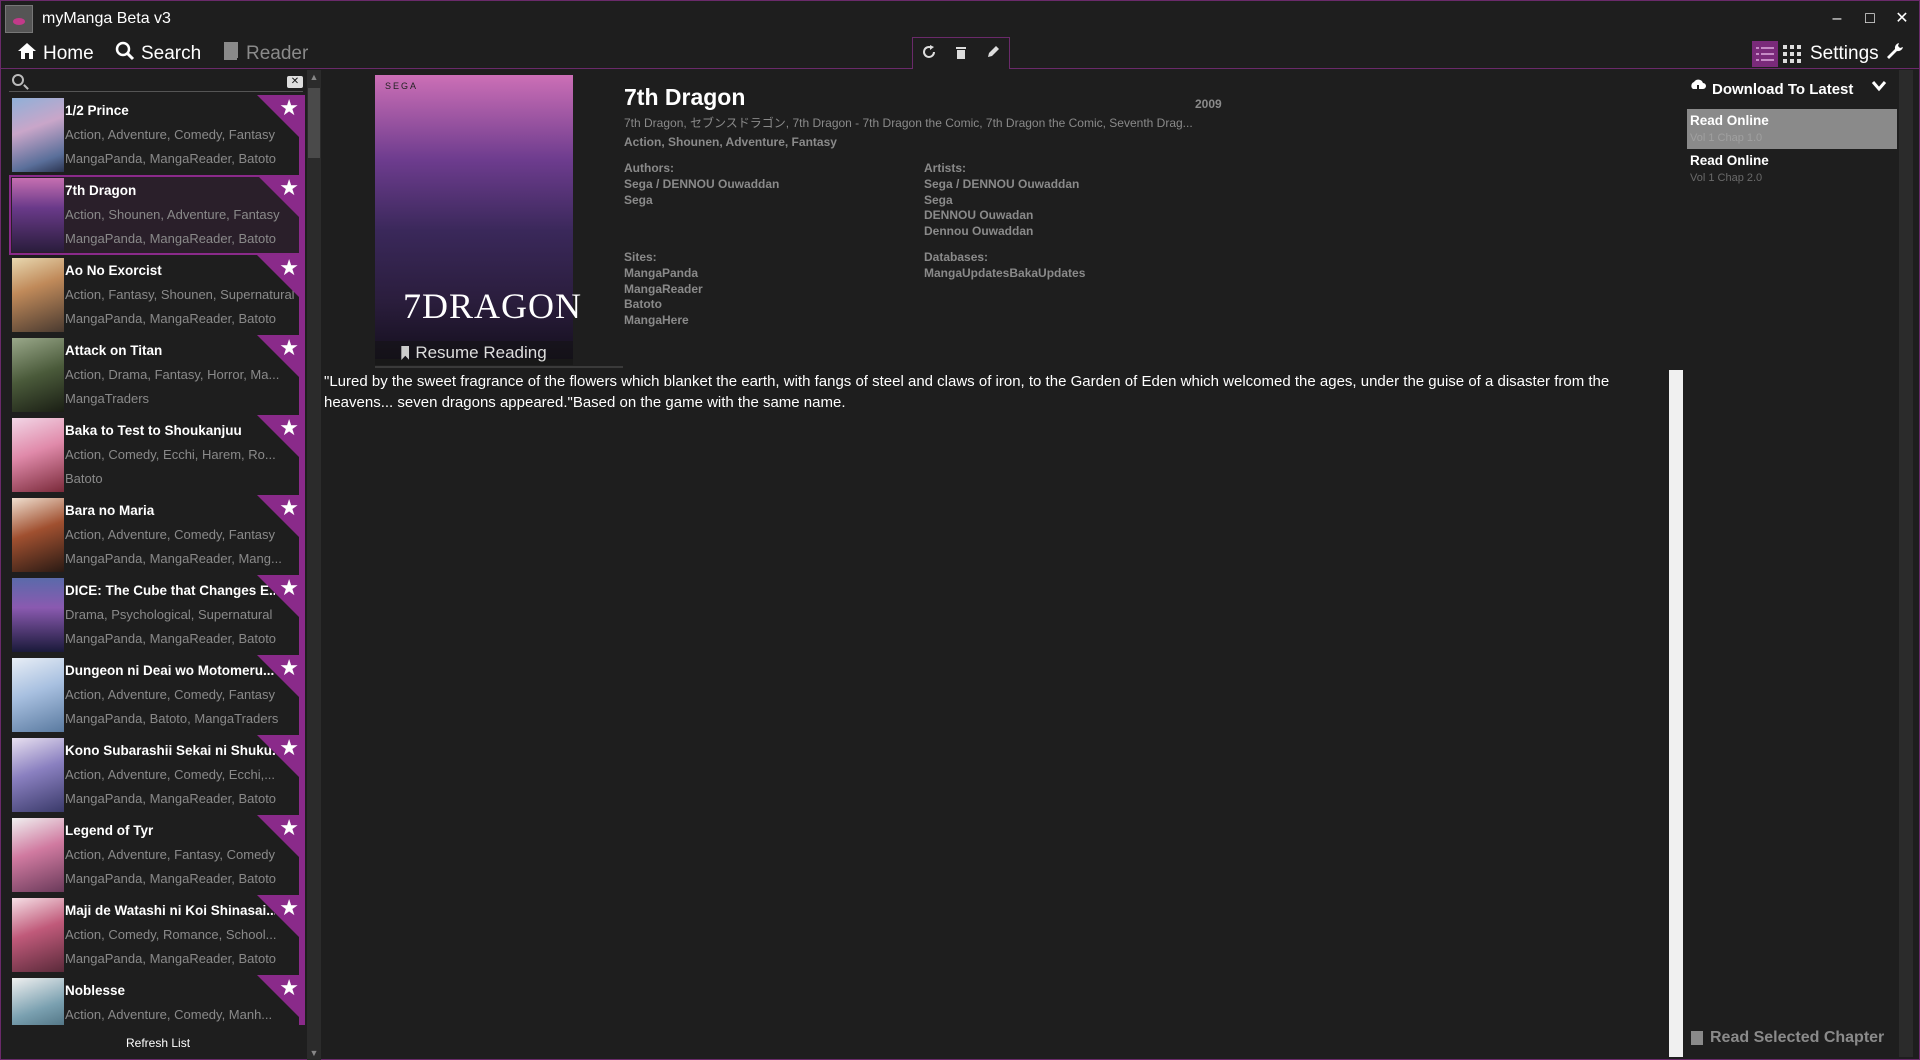 The width and height of the screenshot is (1920, 1060). What do you see at coordinates (405, 353) in the screenshot?
I see `bookmark-icon` at bounding box center [405, 353].